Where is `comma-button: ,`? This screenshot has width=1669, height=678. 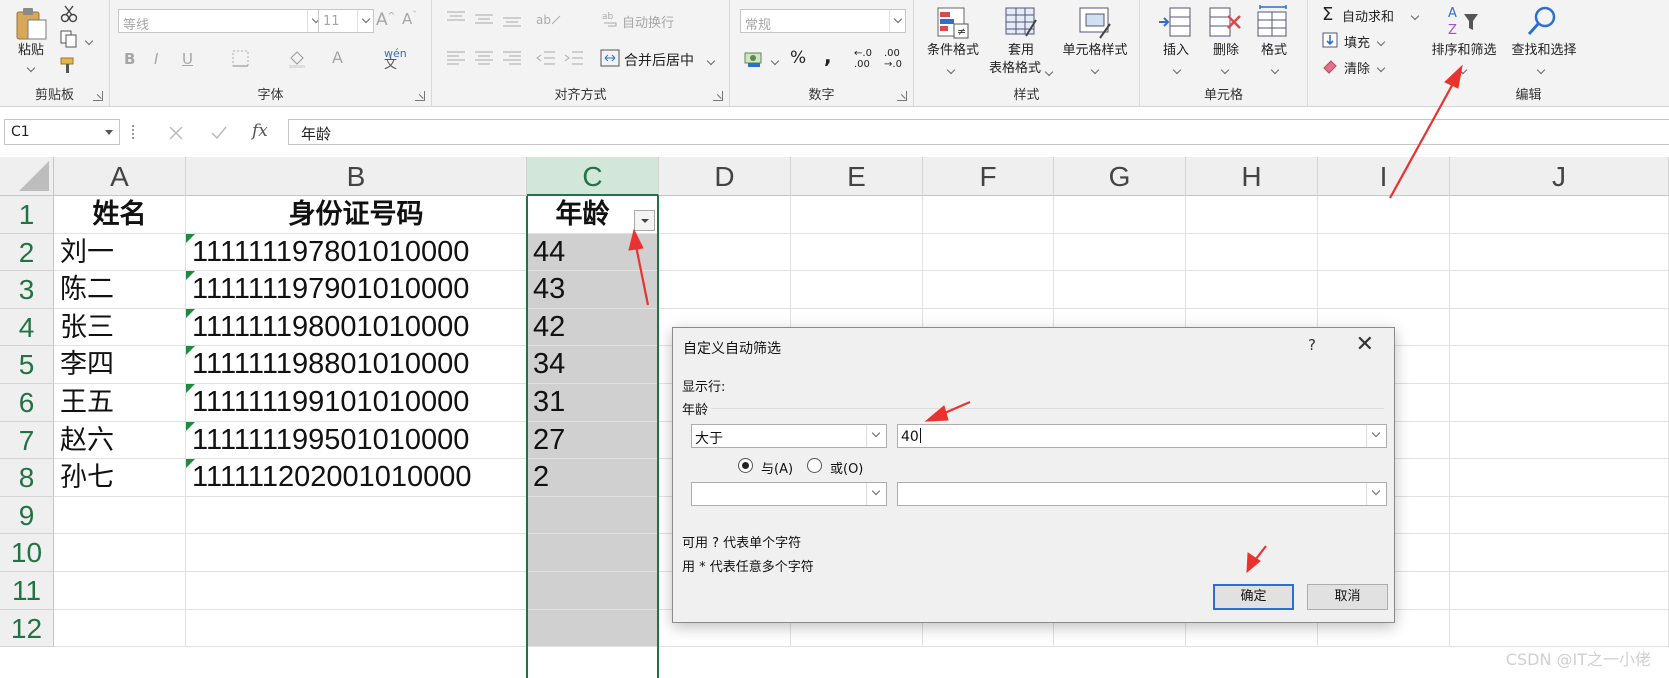 comma-button: , is located at coordinates (828, 56).